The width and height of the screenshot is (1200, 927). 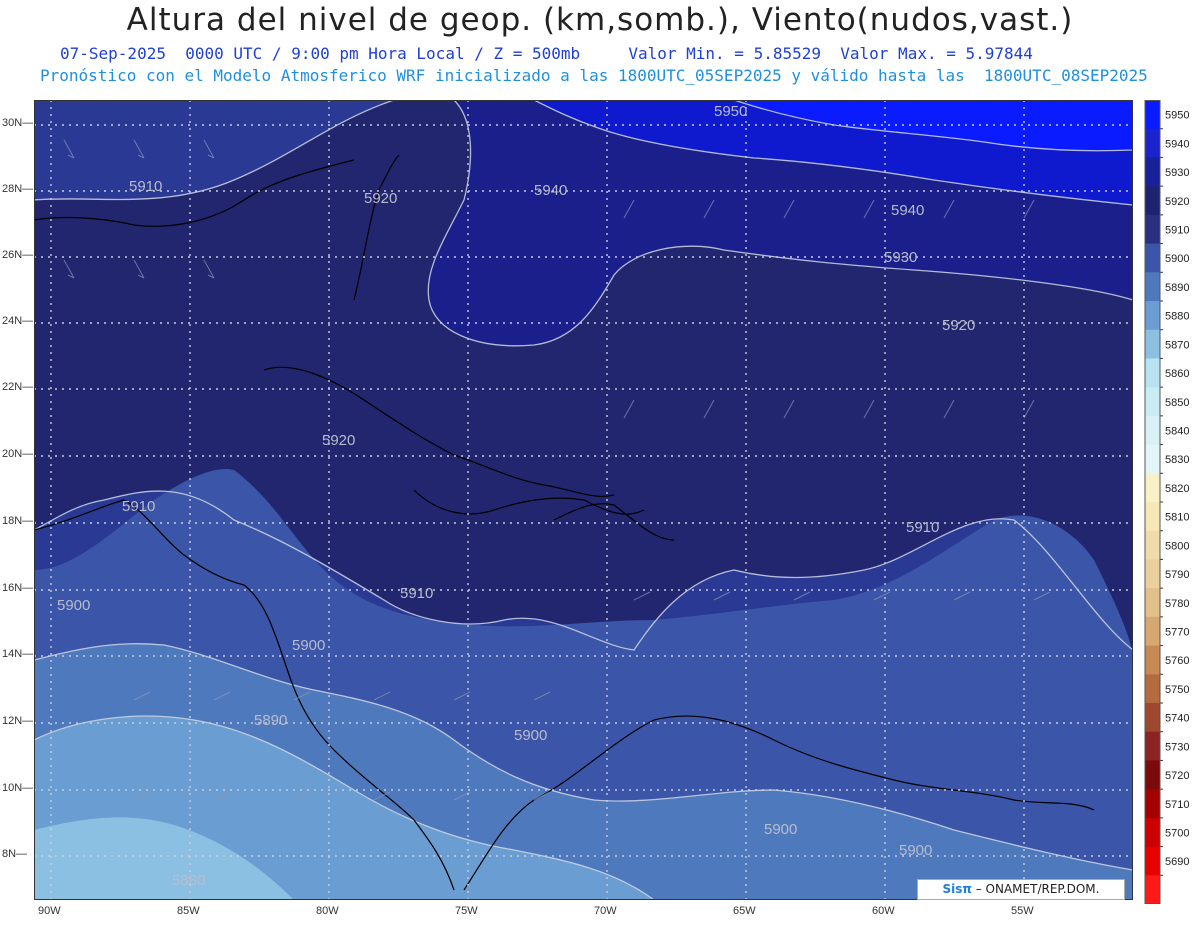 I want to click on lon-label: 85W, so click(x=188, y=911).